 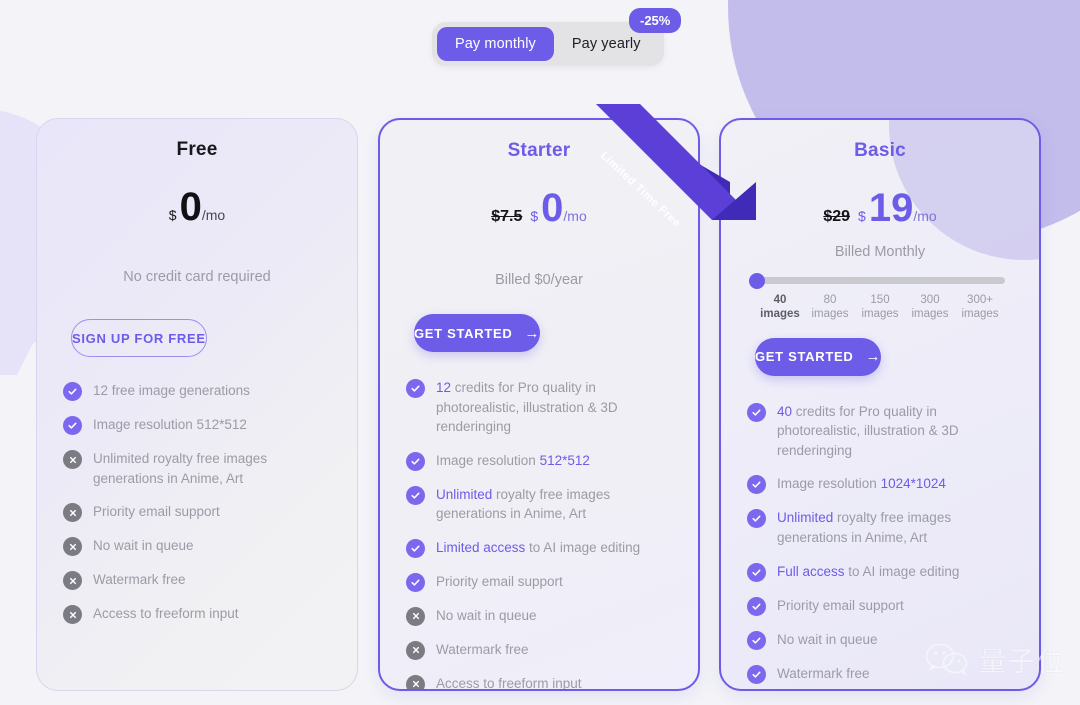 What do you see at coordinates (818, 356) in the screenshot?
I see `cta-button-basic: GET STARTED →` at bounding box center [818, 356].